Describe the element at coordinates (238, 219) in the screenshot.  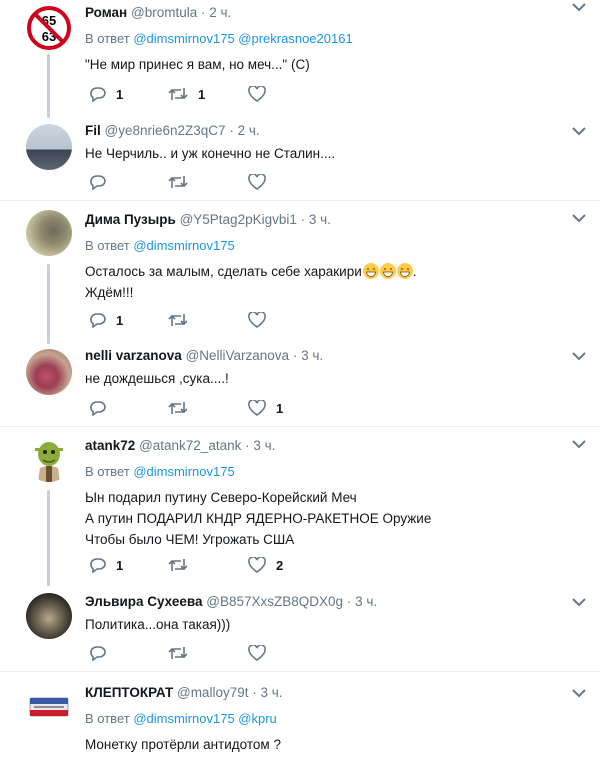
I see `author-handle: @Y5Ptag2pKigvbi1` at that location.